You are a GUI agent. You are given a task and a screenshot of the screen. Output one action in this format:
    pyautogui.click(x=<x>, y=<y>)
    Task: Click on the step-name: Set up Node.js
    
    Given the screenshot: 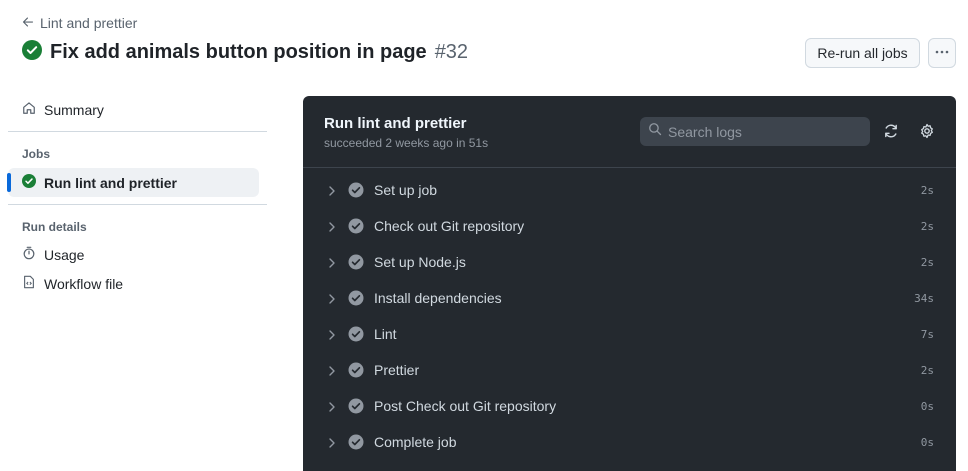 What is the action you would take?
    pyautogui.click(x=420, y=262)
    